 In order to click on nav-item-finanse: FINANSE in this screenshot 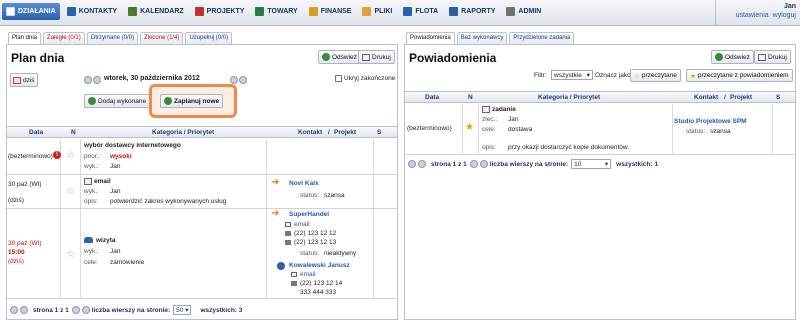, I will do `click(330, 11)`.